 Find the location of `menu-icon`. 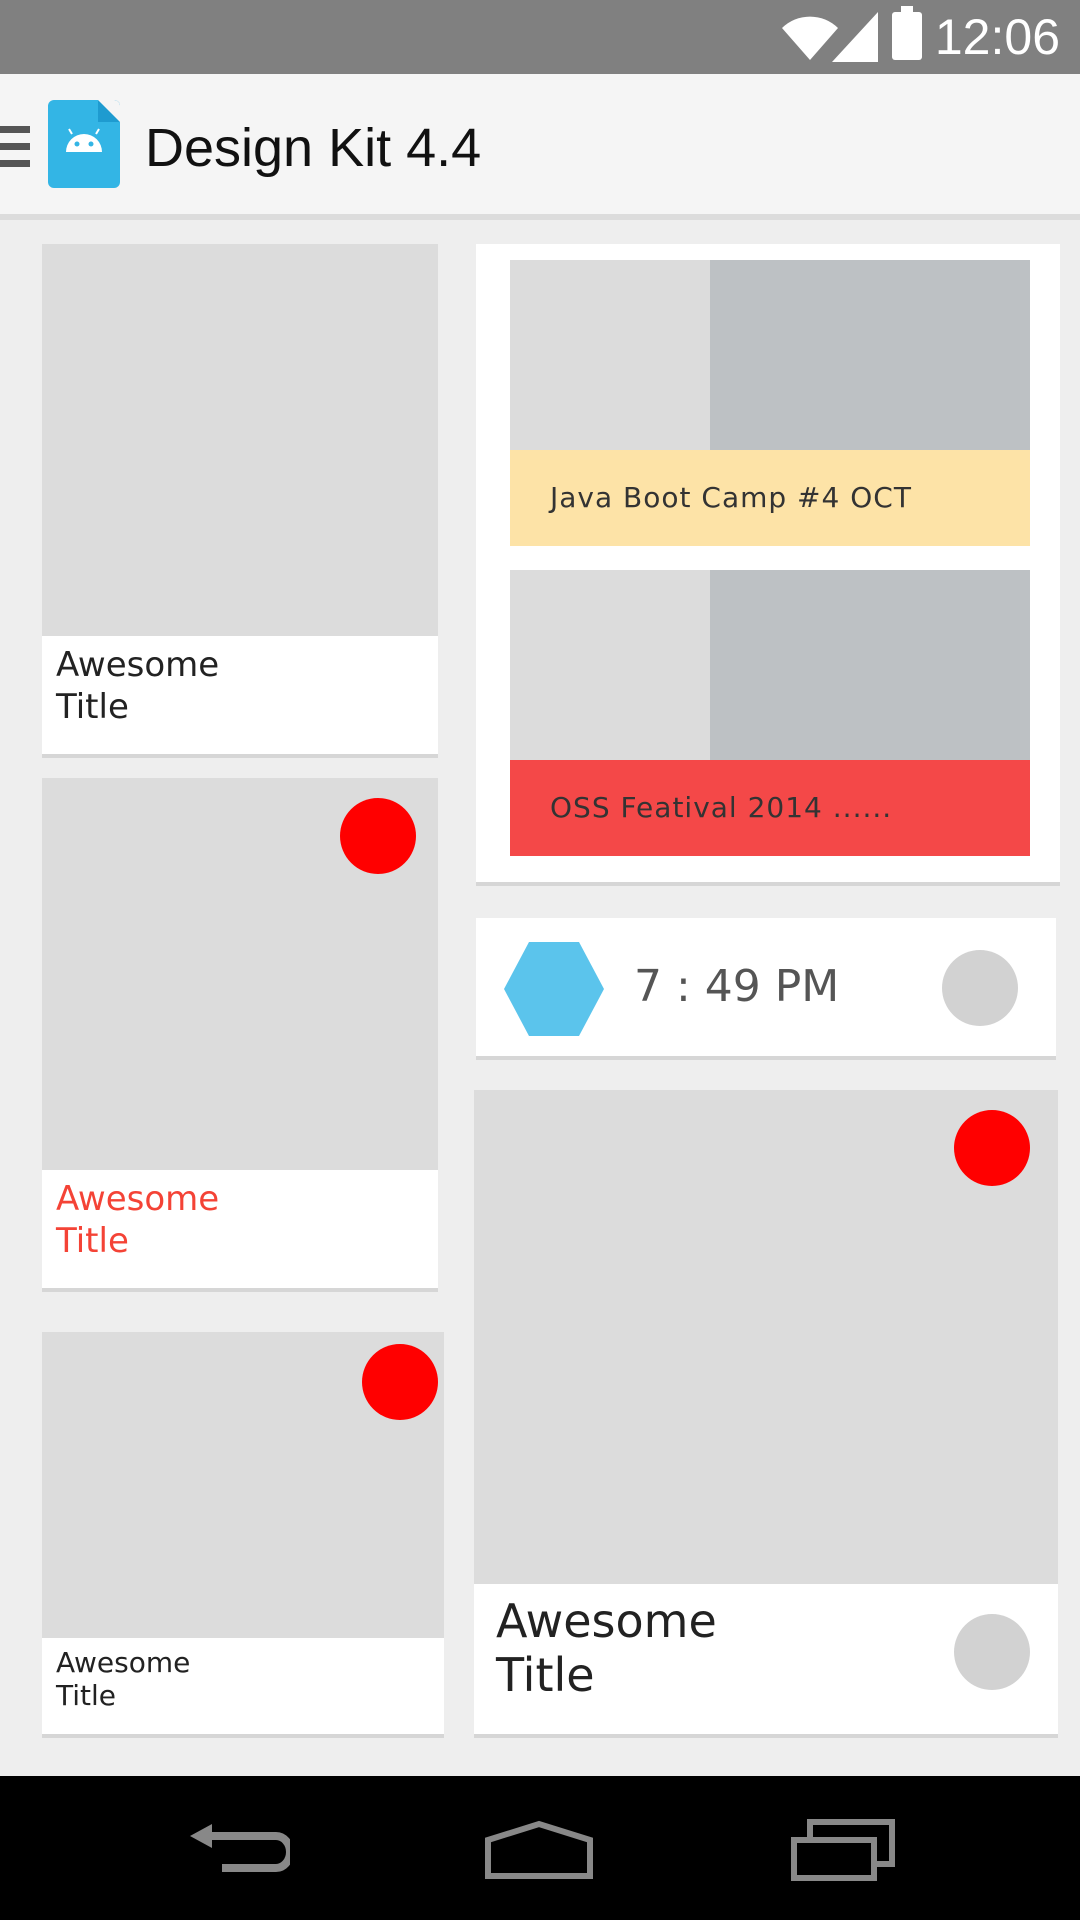

menu-icon is located at coordinates (15, 147).